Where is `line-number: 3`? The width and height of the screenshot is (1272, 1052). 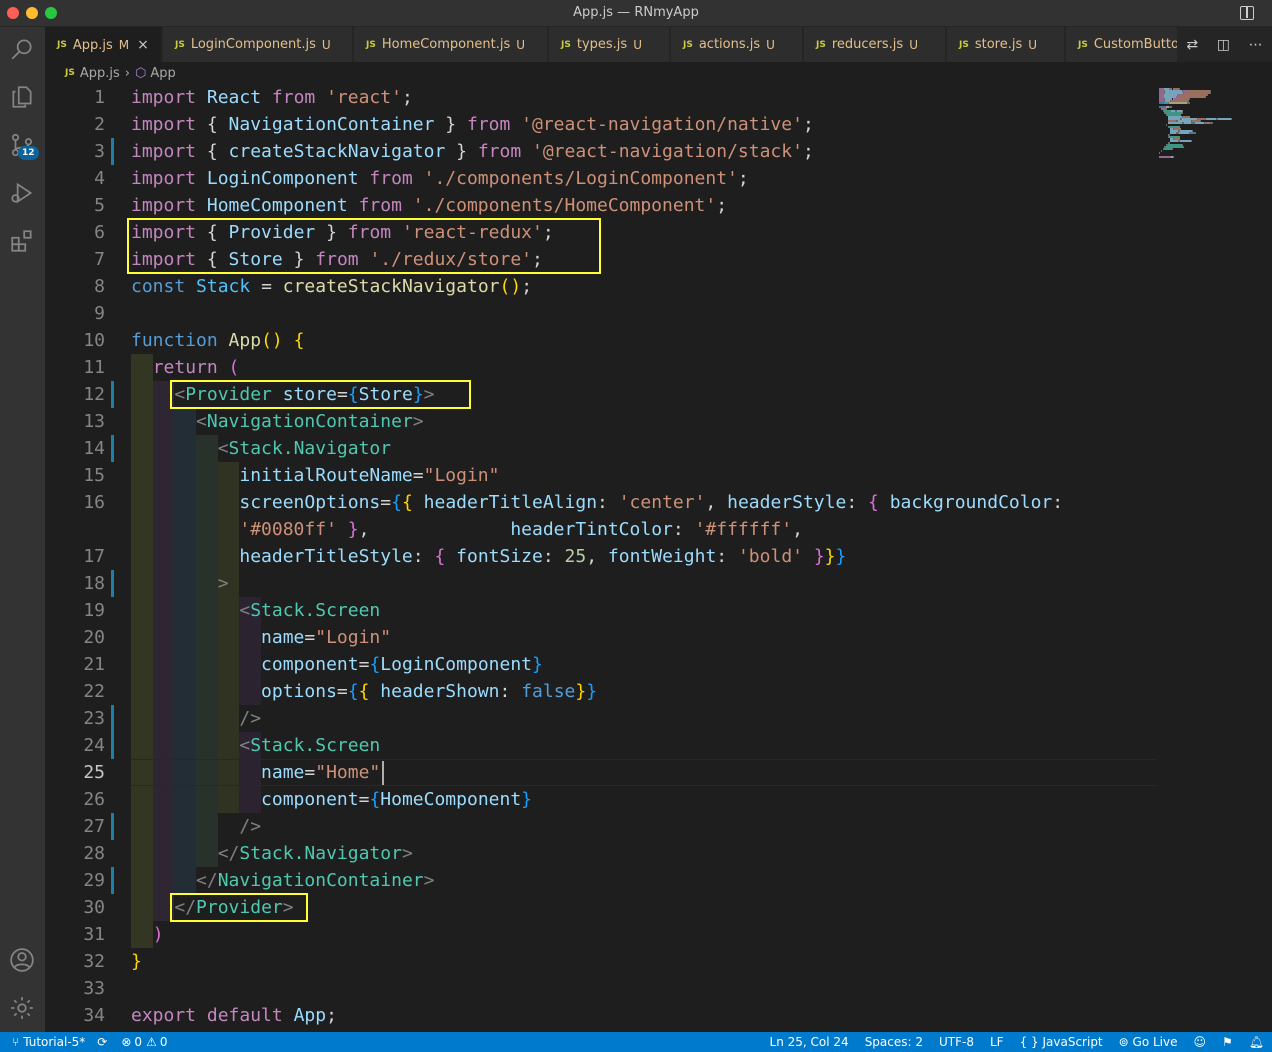 line-number: 3 is located at coordinates (99, 151).